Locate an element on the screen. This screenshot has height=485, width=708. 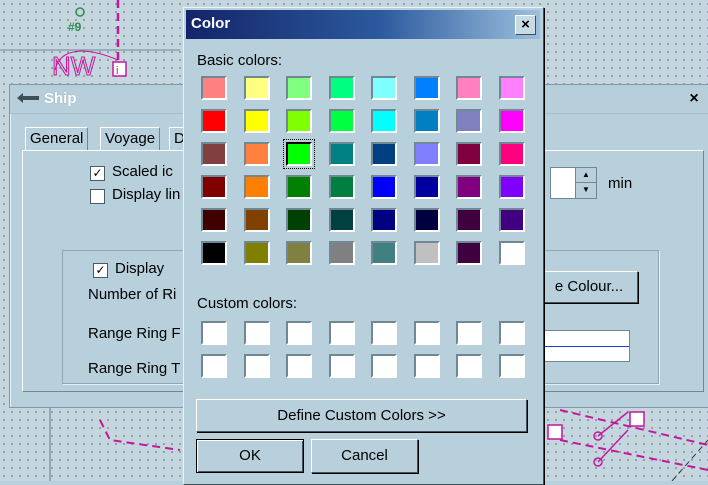
color-dialog-title: Color is located at coordinates (211, 23).